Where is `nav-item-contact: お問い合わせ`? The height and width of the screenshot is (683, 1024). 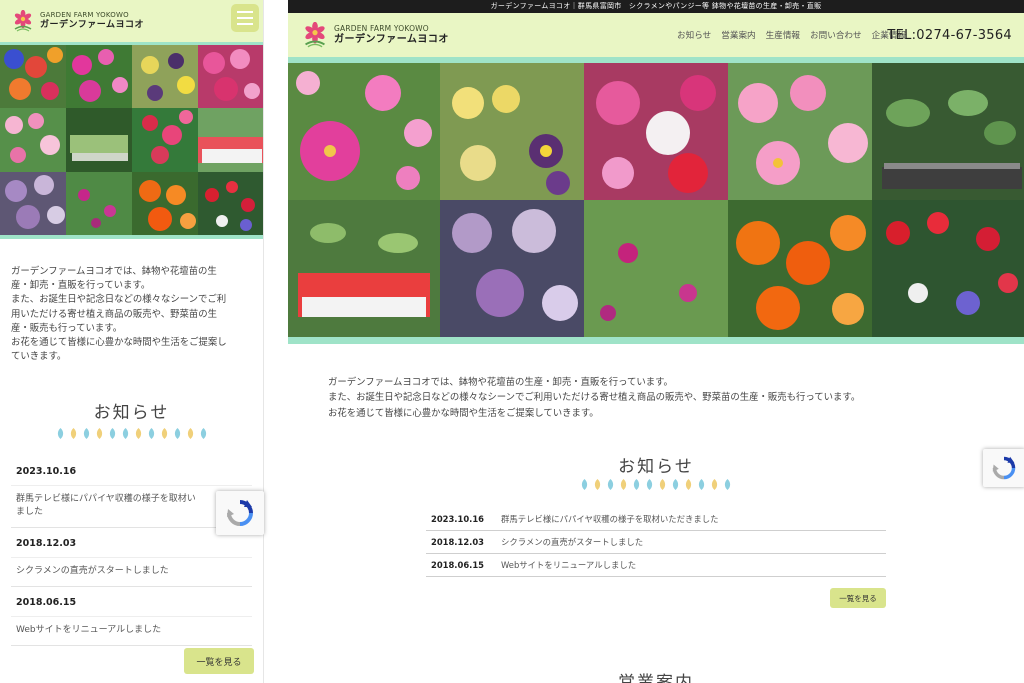
nav-item-contact: お問い合わせ is located at coordinates (836, 35).